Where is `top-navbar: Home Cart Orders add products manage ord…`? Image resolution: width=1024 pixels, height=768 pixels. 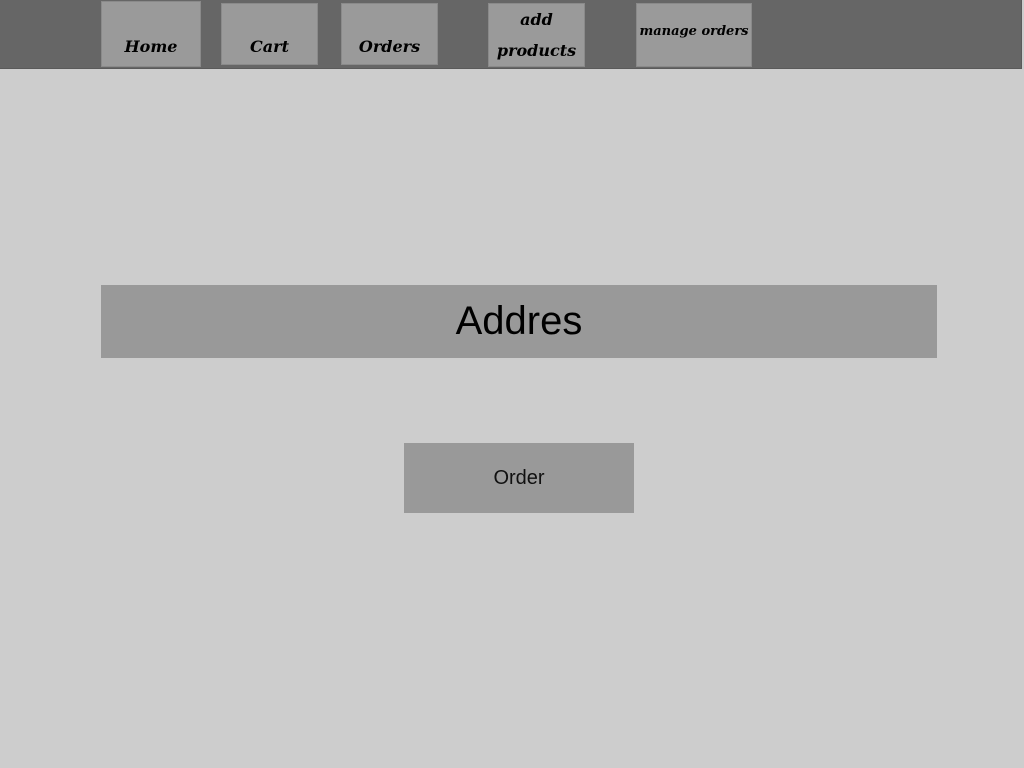 top-navbar: Home Cart Orders add products manage ord… is located at coordinates (511, 34).